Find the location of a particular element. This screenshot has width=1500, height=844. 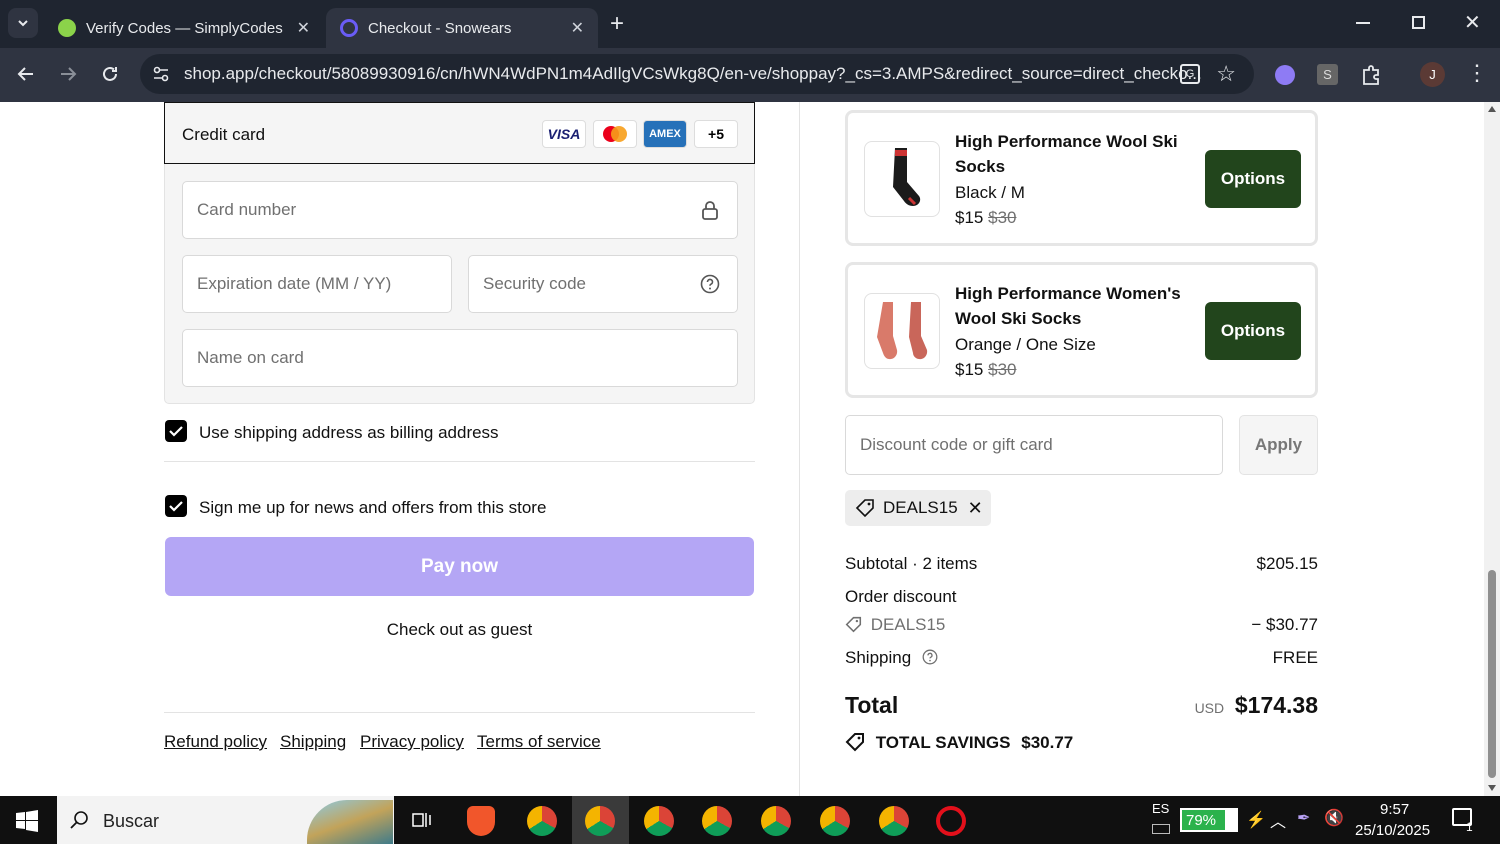

simplycodes-favicon-icon is located at coordinates (67, 28).